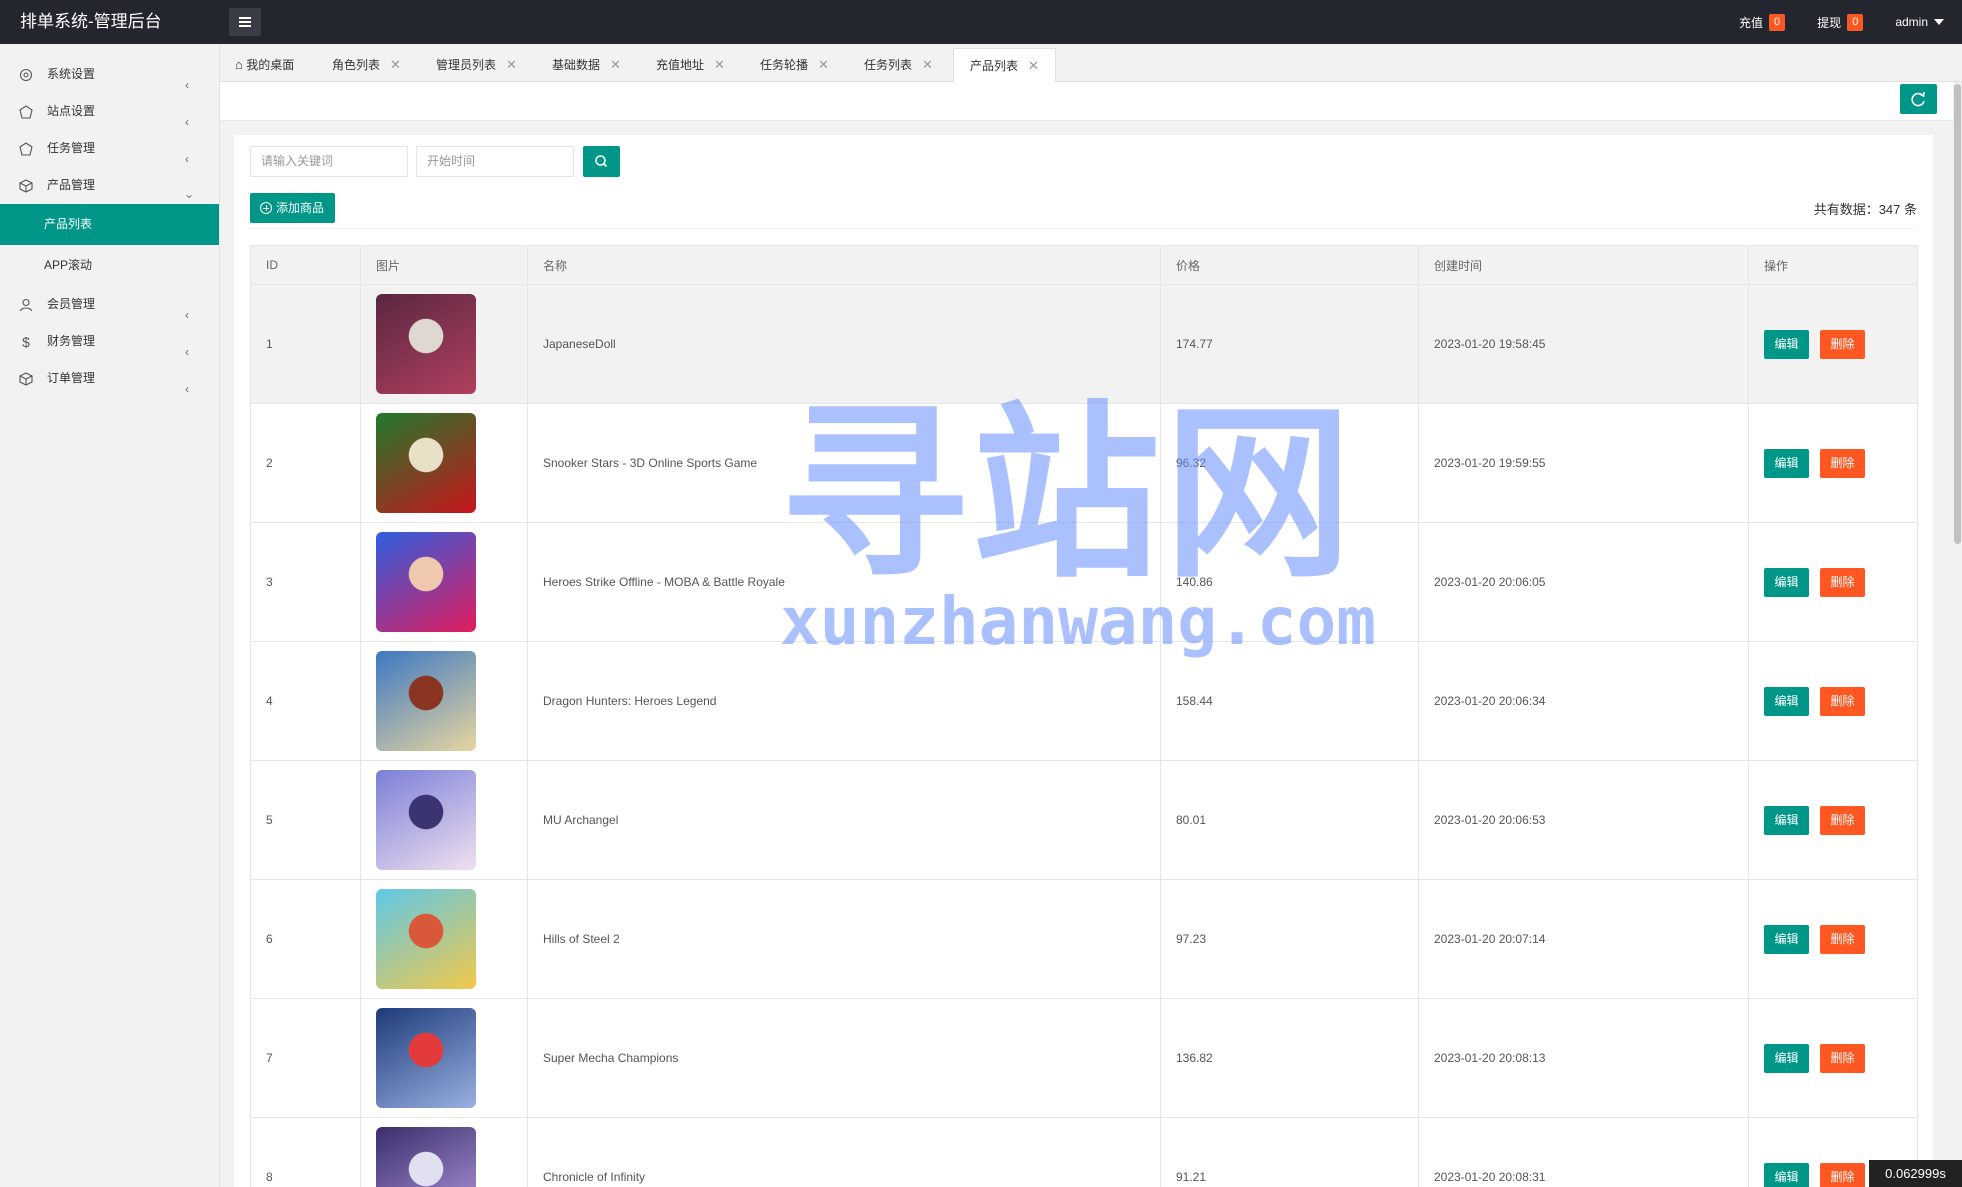  What do you see at coordinates (844, 1152) in the screenshot?
I see `cell-name: Chronicle of Infinity` at bounding box center [844, 1152].